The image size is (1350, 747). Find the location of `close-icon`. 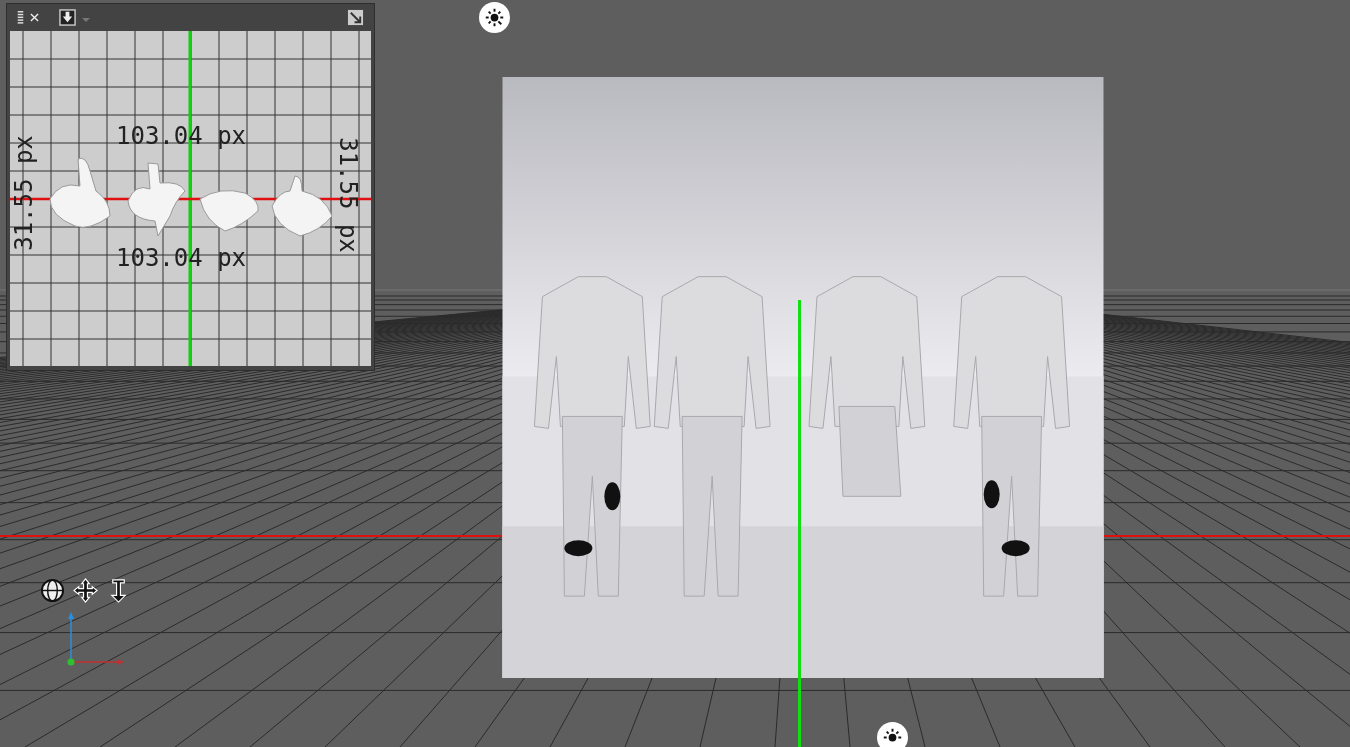

close-icon is located at coordinates (34, 17).